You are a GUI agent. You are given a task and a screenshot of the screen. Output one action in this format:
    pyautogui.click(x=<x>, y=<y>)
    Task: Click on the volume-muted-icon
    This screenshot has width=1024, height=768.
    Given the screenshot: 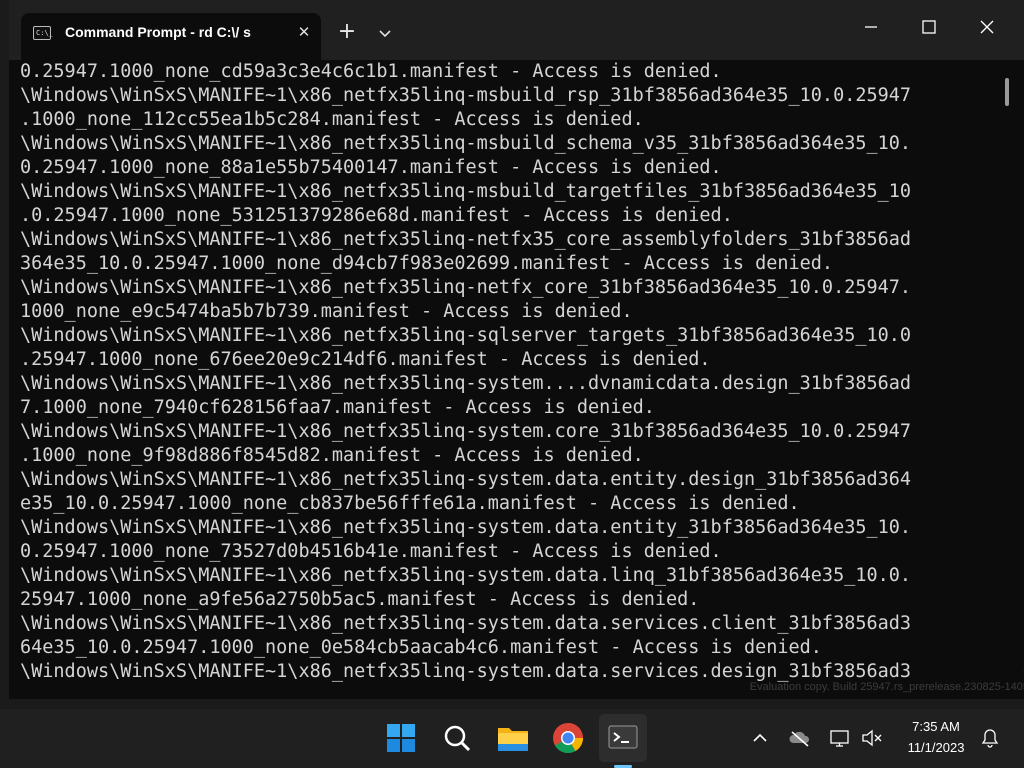 What is the action you would take?
    pyautogui.click(x=872, y=738)
    